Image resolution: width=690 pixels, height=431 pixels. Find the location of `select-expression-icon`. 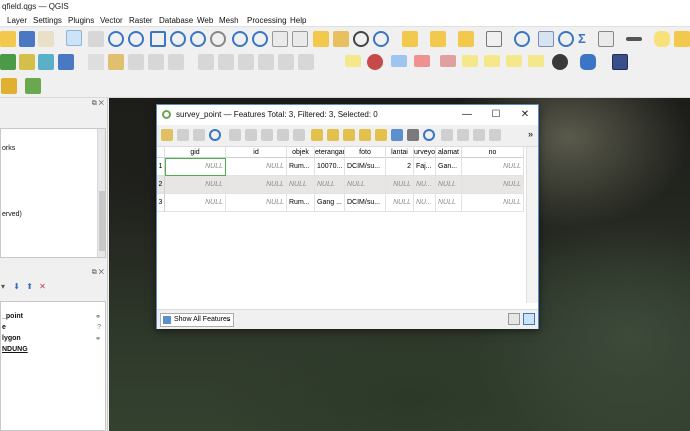

select-expression-icon is located at coordinates (317, 135).